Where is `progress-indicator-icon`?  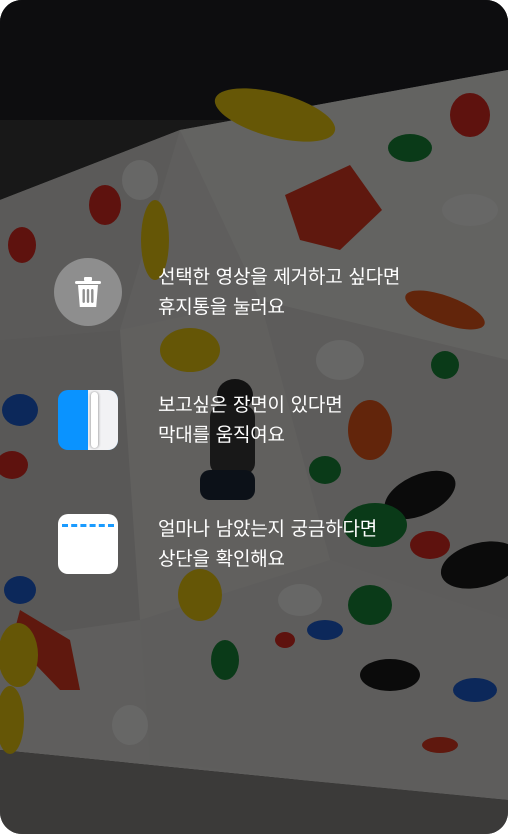 progress-indicator-icon is located at coordinates (88, 544).